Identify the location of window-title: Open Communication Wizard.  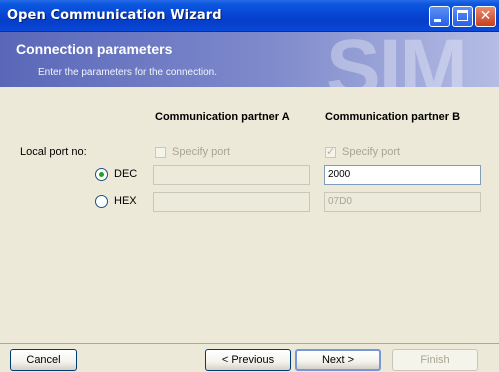
(114, 15).